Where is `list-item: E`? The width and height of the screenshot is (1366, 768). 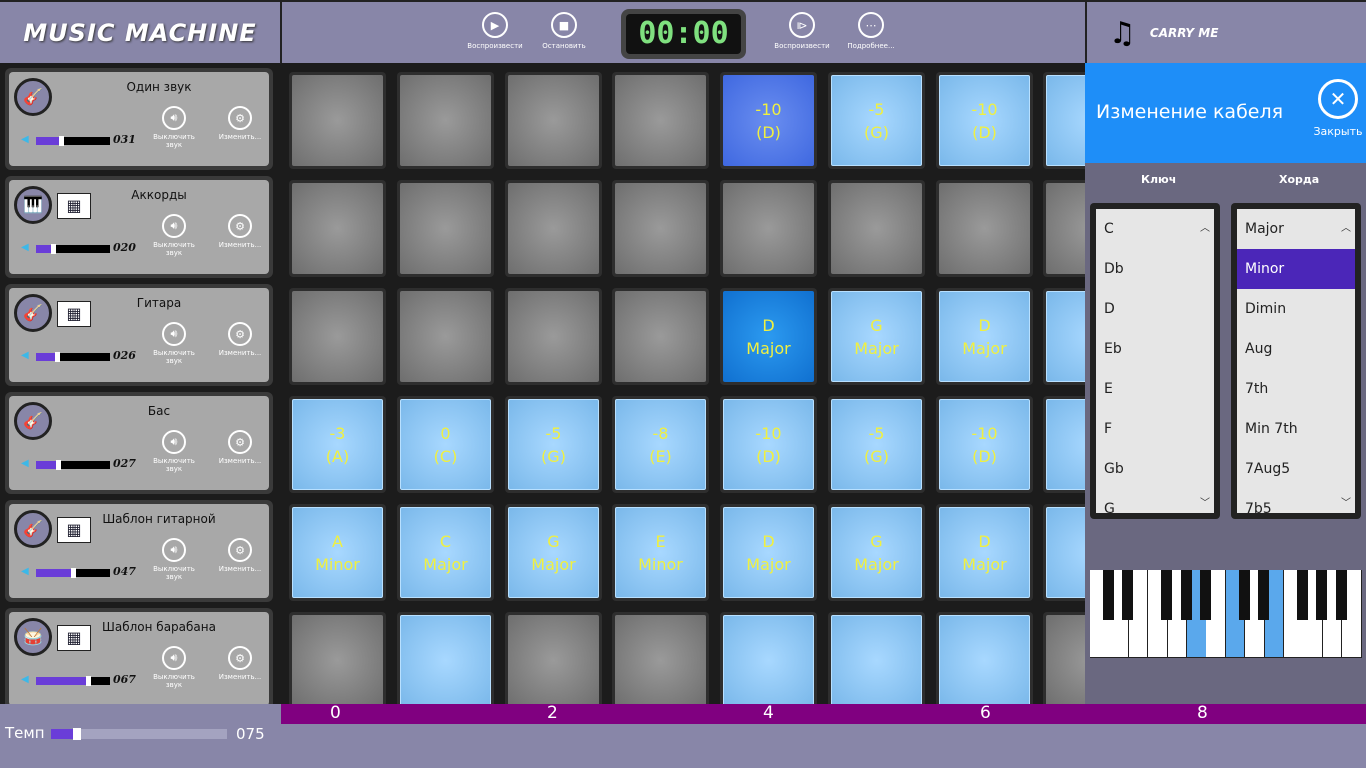 list-item: E is located at coordinates (1155, 389).